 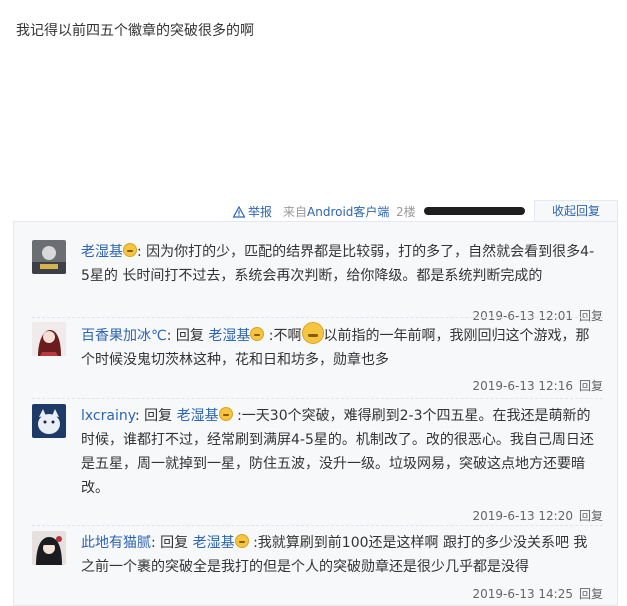 What do you see at coordinates (522, 316) in the screenshot?
I see `reply-time: 2019-6-13 12:01` at bounding box center [522, 316].